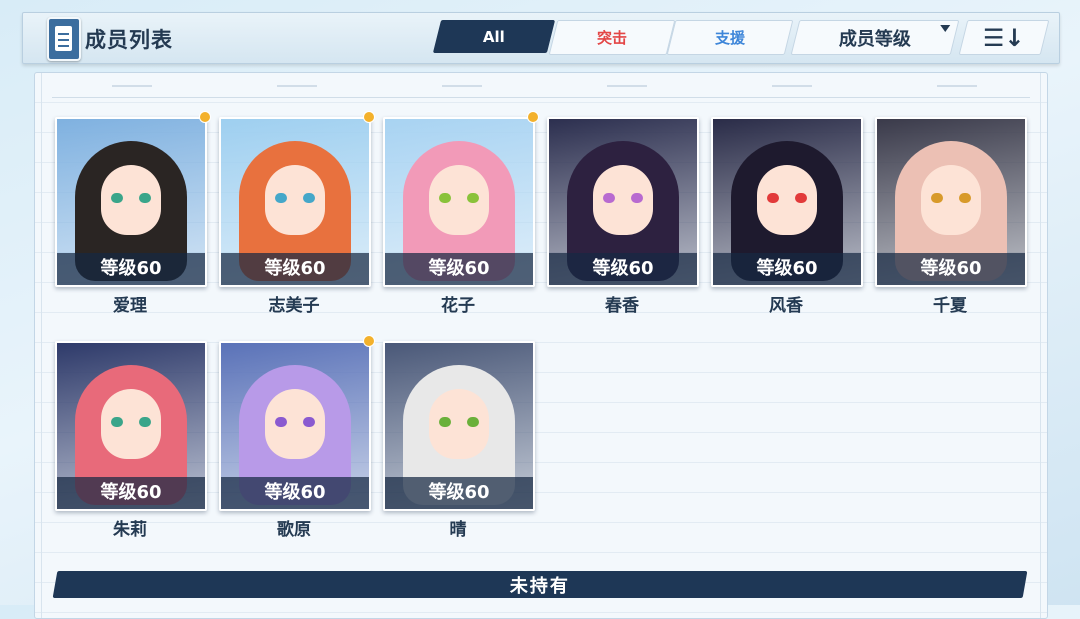 The height and width of the screenshot is (619, 1080). I want to click on member-name: 花子, so click(458, 306).